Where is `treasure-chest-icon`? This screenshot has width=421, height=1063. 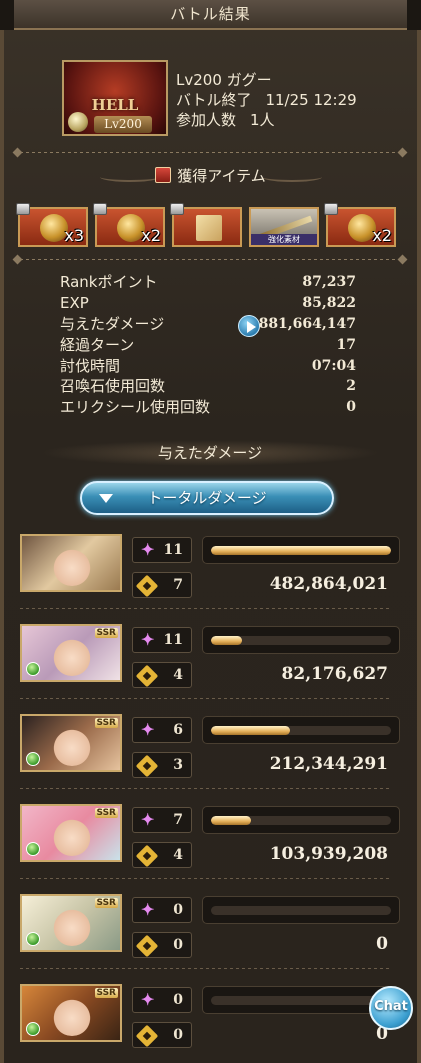 treasure-chest-icon is located at coordinates (163, 175).